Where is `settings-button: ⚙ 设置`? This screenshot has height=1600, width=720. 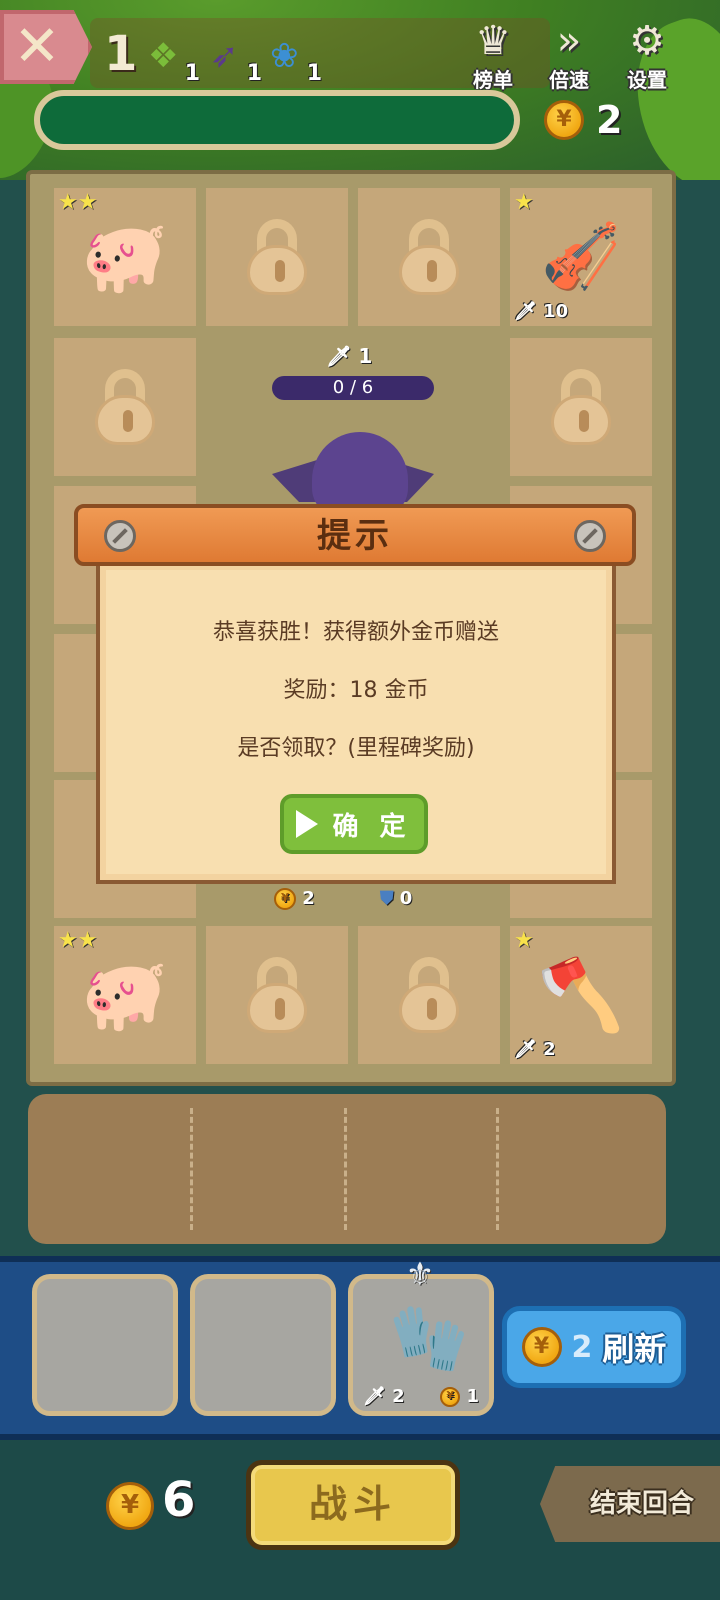 settings-button: ⚙ 设置 is located at coordinates (647, 55).